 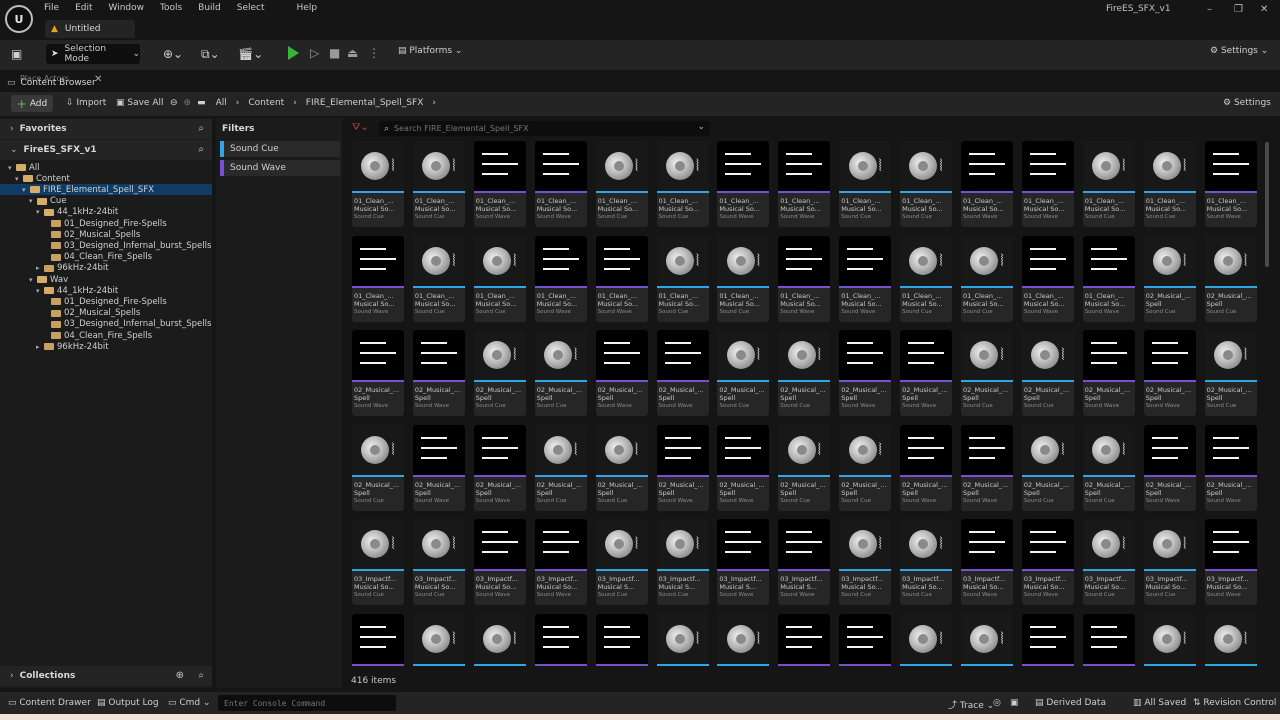 What do you see at coordinates (210, 54) in the screenshot?
I see `blueprint-icon: ⧉⌄` at bounding box center [210, 54].